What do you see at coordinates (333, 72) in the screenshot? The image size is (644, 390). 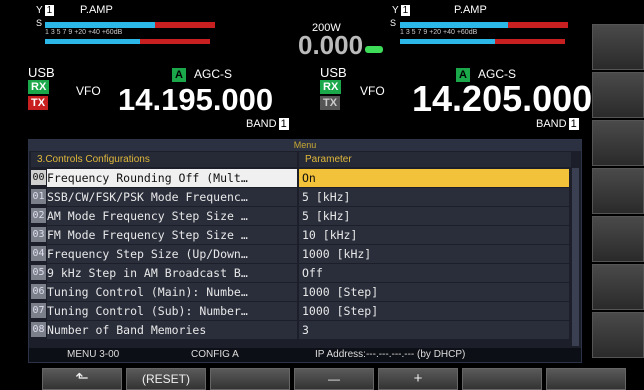 I see `right-mode: USB` at bounding box center [333, 72].